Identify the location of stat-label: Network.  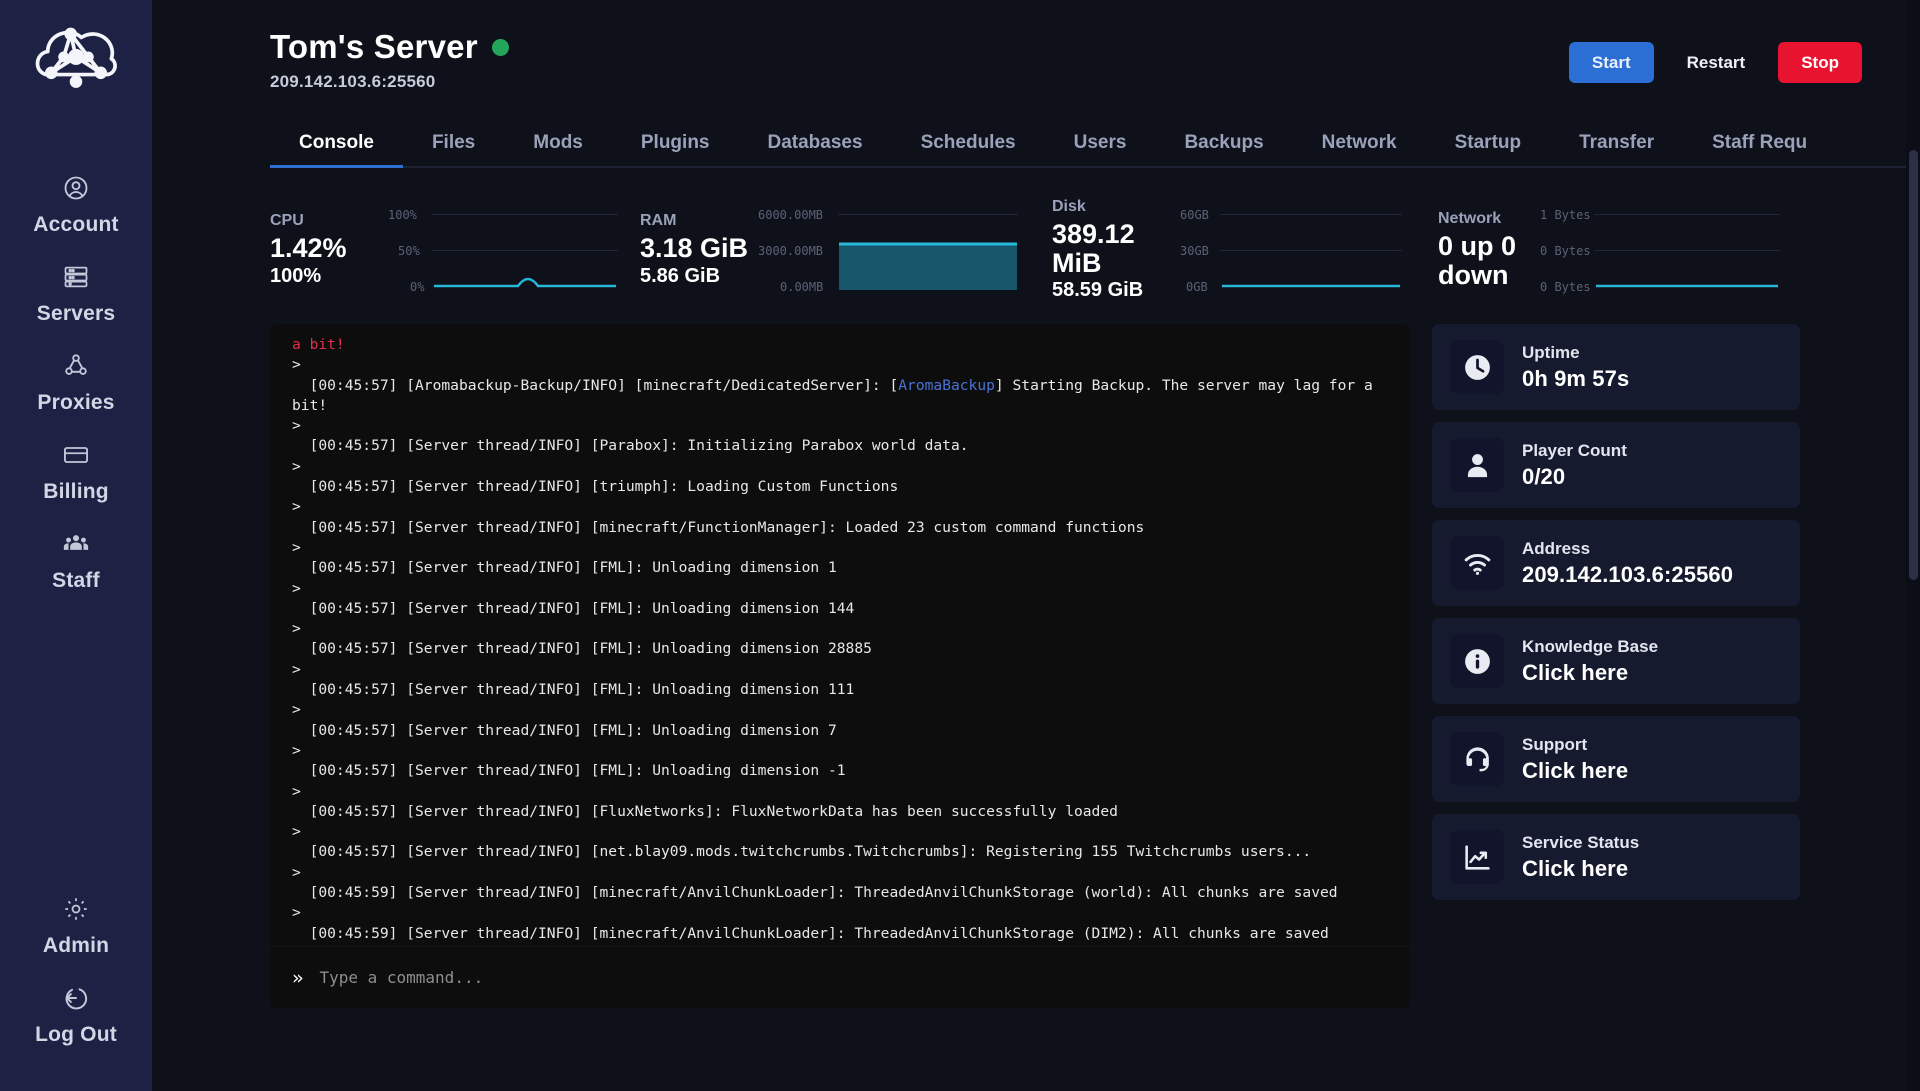
(1470, 219).